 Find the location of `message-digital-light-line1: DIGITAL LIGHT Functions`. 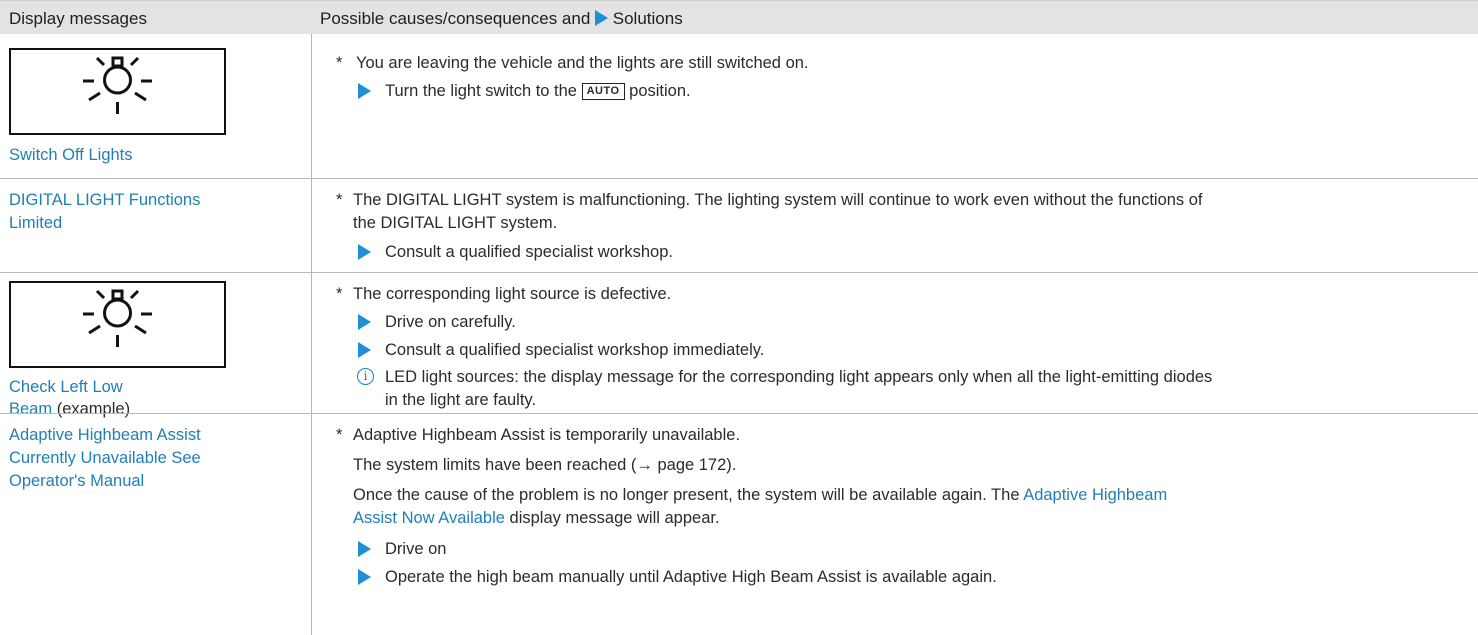

message-digital-light-line1: DIGITAL LIGHT Functions is located at coordinates (104, 200).